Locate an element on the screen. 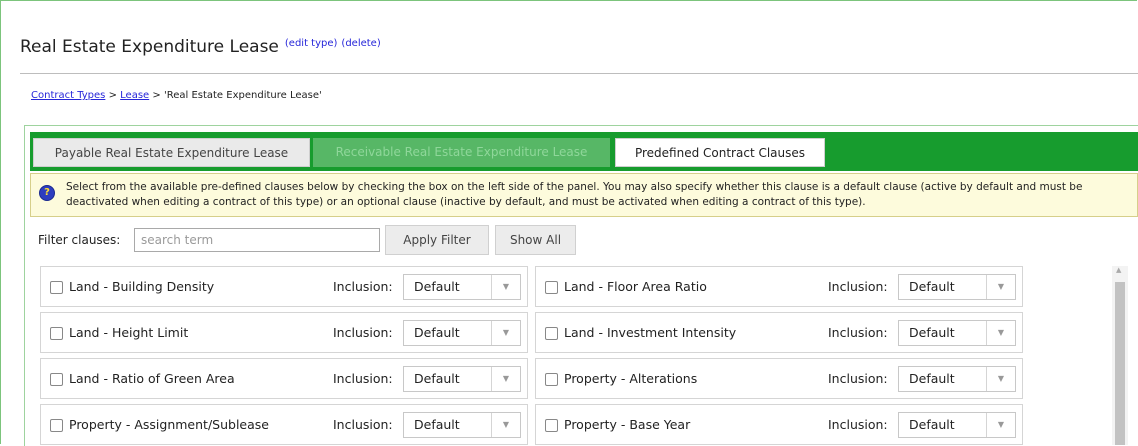 The height and width of the screenshot is (446, 1138). clause-name: Property - Base Year is located at coordinates (627, 424).